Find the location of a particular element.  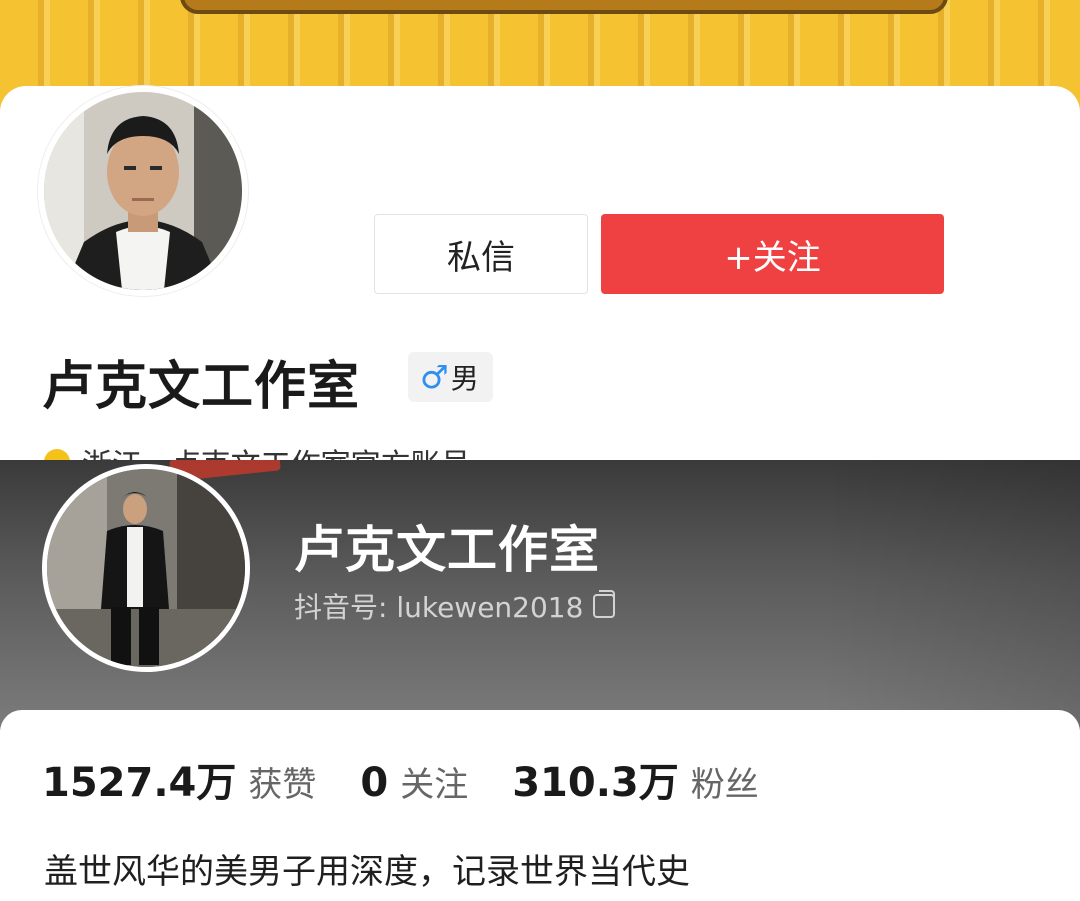

stat-value: 310.3万 is located at coordinates (595, 783).